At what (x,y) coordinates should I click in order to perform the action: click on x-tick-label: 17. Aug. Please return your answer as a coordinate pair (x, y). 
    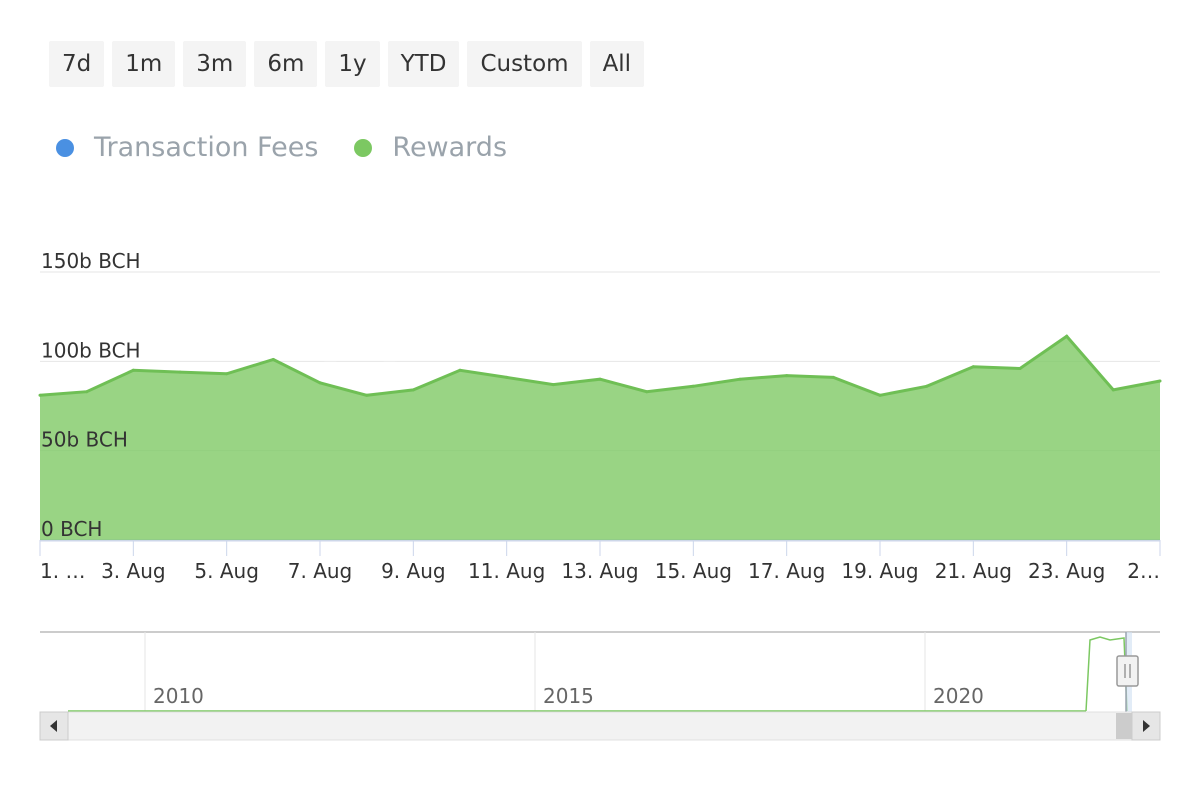
    Looking at the image, I should click on (786, 571).